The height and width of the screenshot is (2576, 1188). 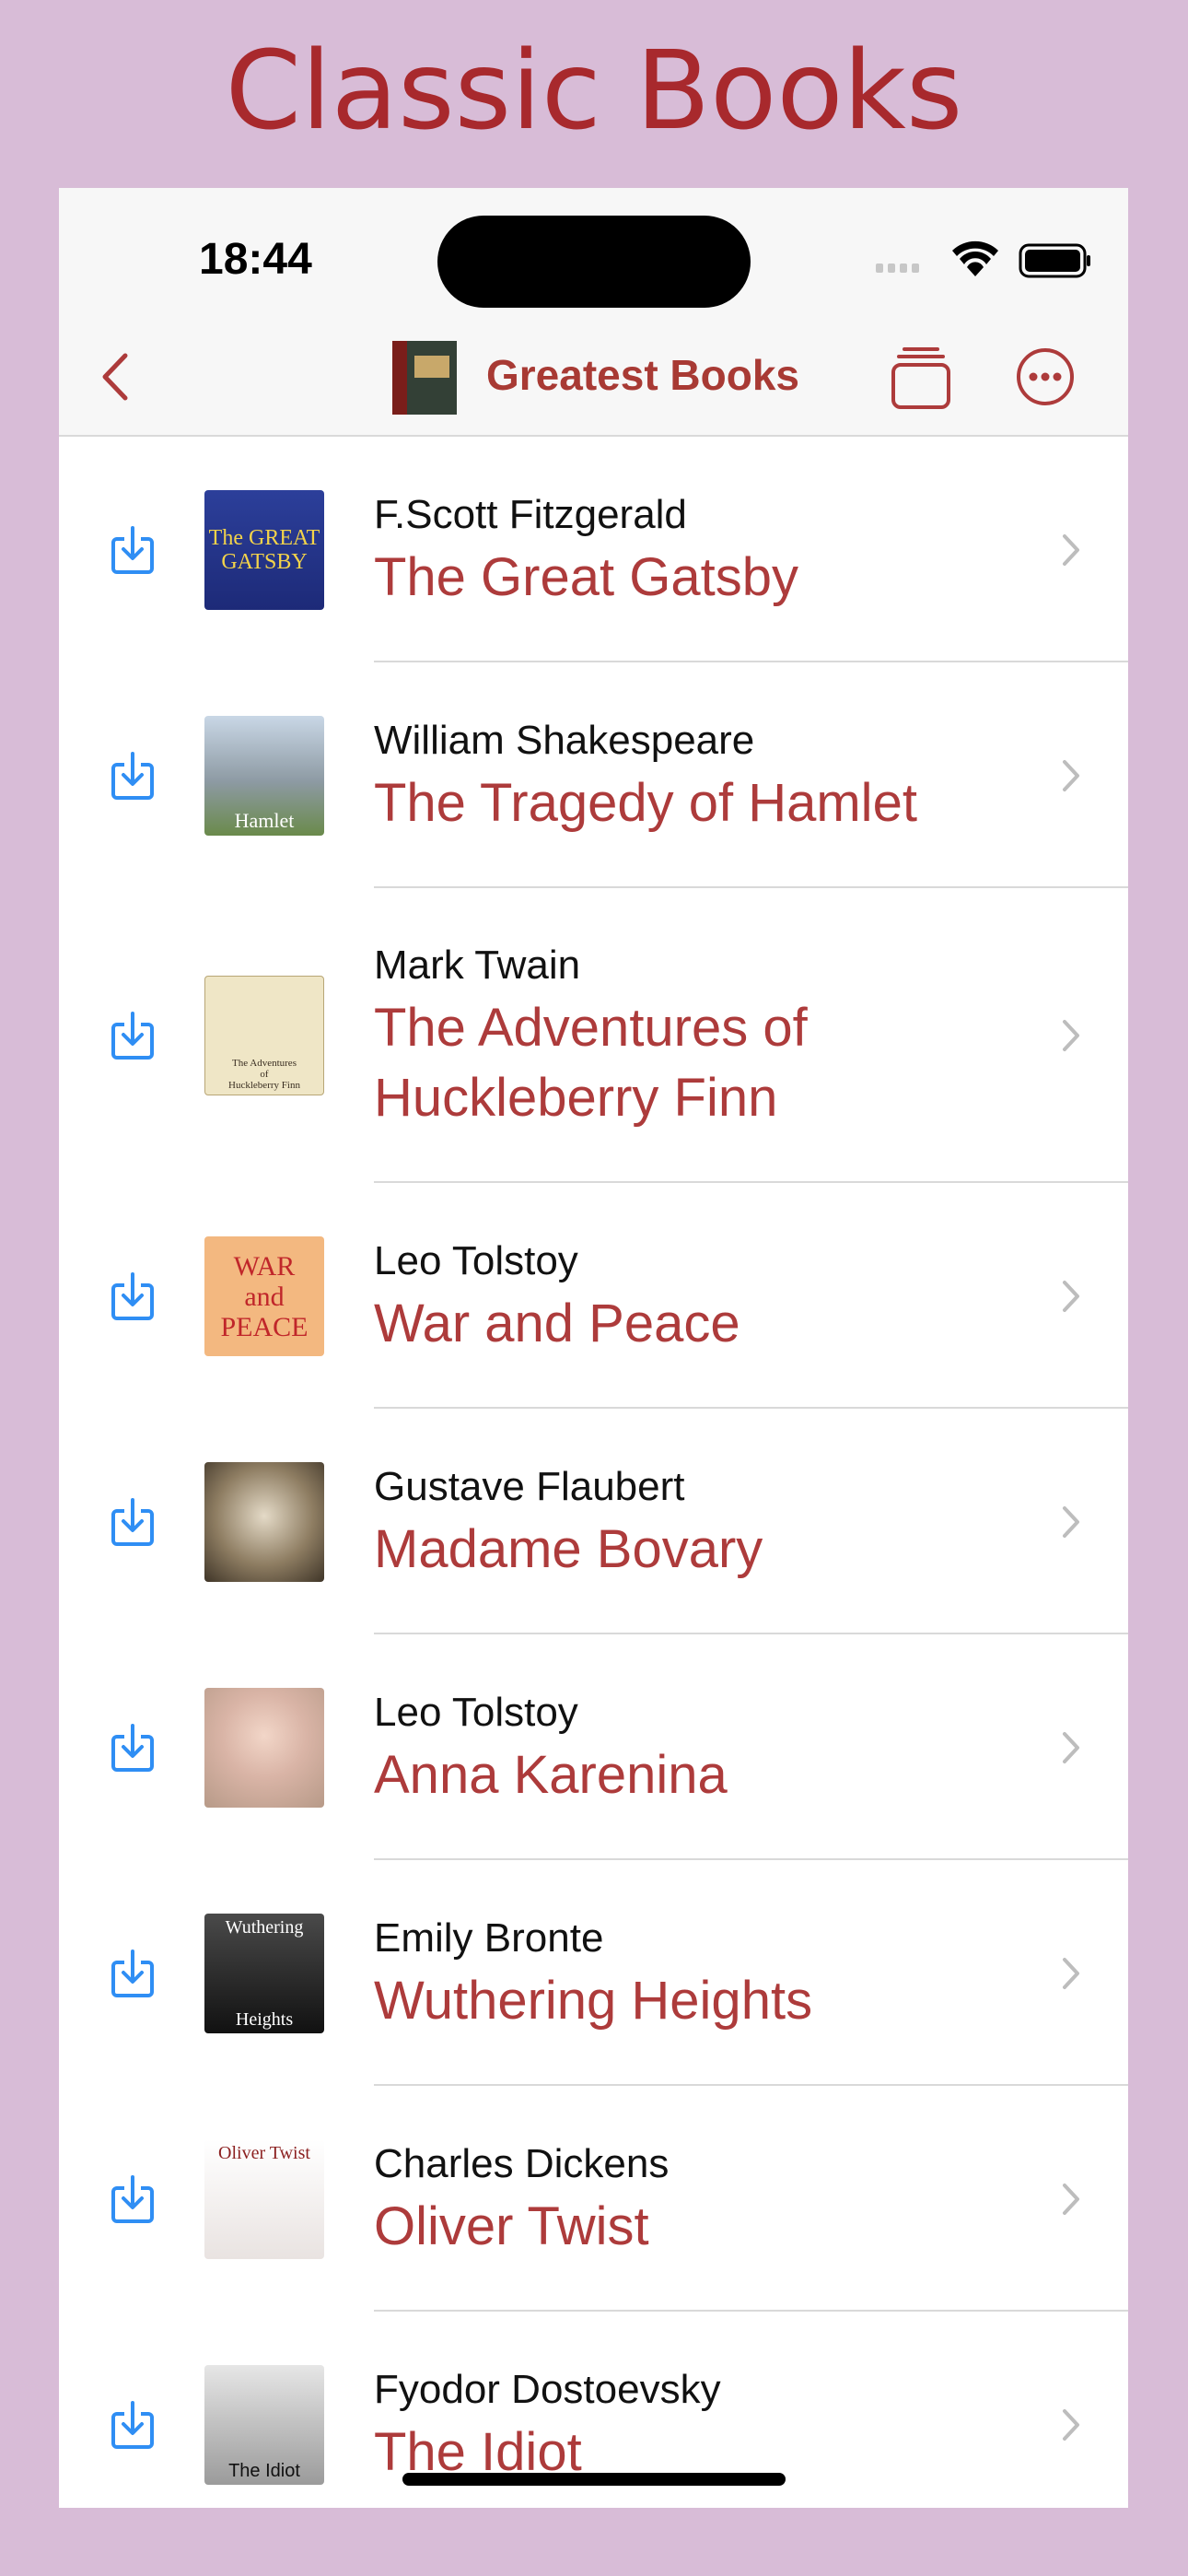 I want to click on more-icon, so click(x=1045, y=377).